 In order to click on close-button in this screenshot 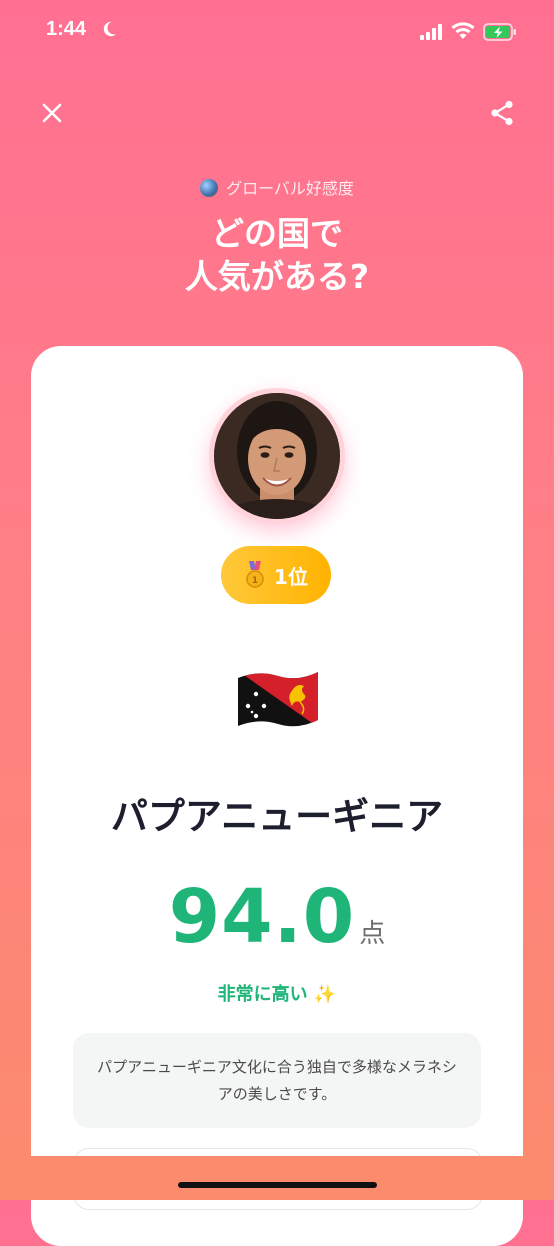, I will do `click(52, 113)`.